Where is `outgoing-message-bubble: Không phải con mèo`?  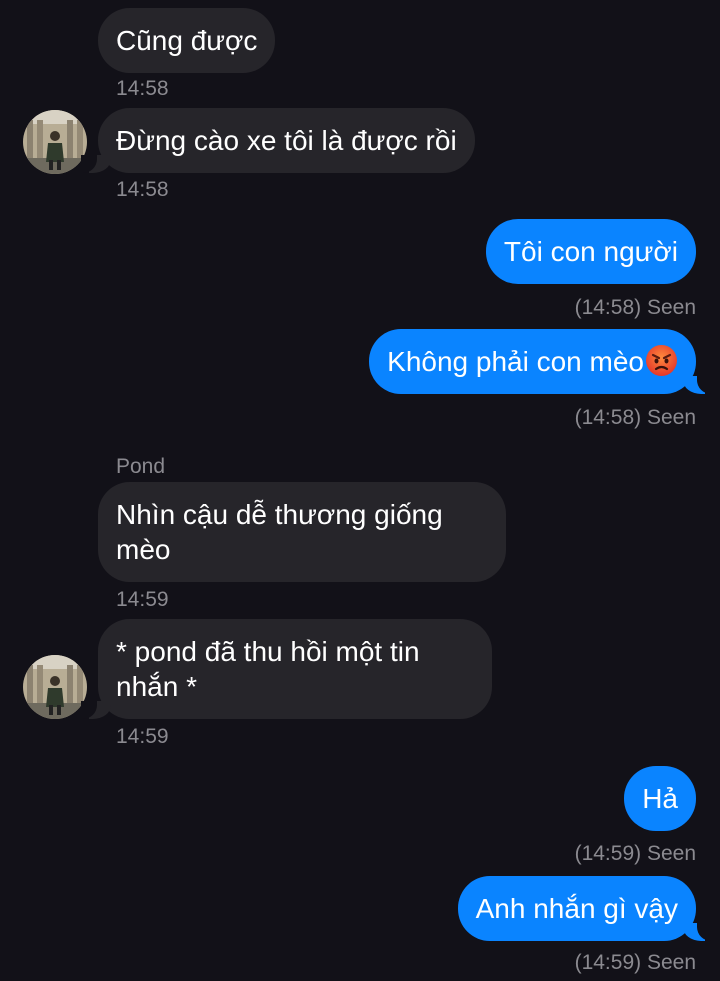
outgoing-message-bubble: Không phải con mèo is located at coordinates (541, 361).